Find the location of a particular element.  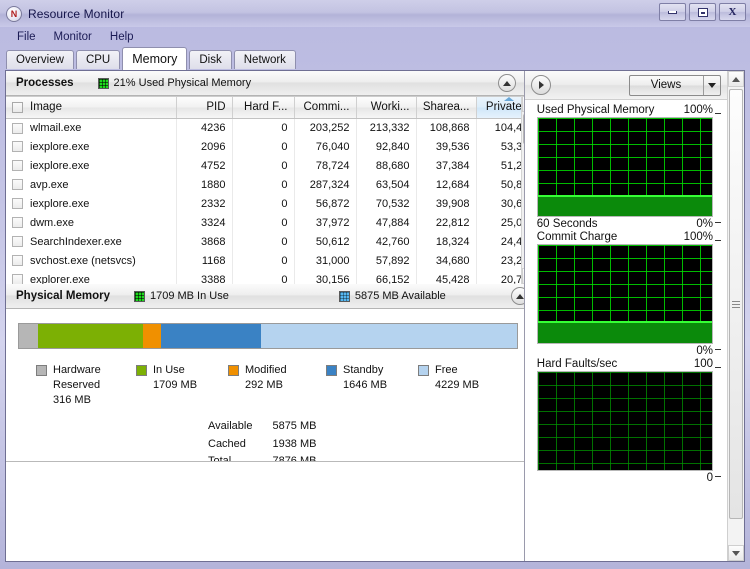

memory-segment-in-use is located at coordinates (90, 336).